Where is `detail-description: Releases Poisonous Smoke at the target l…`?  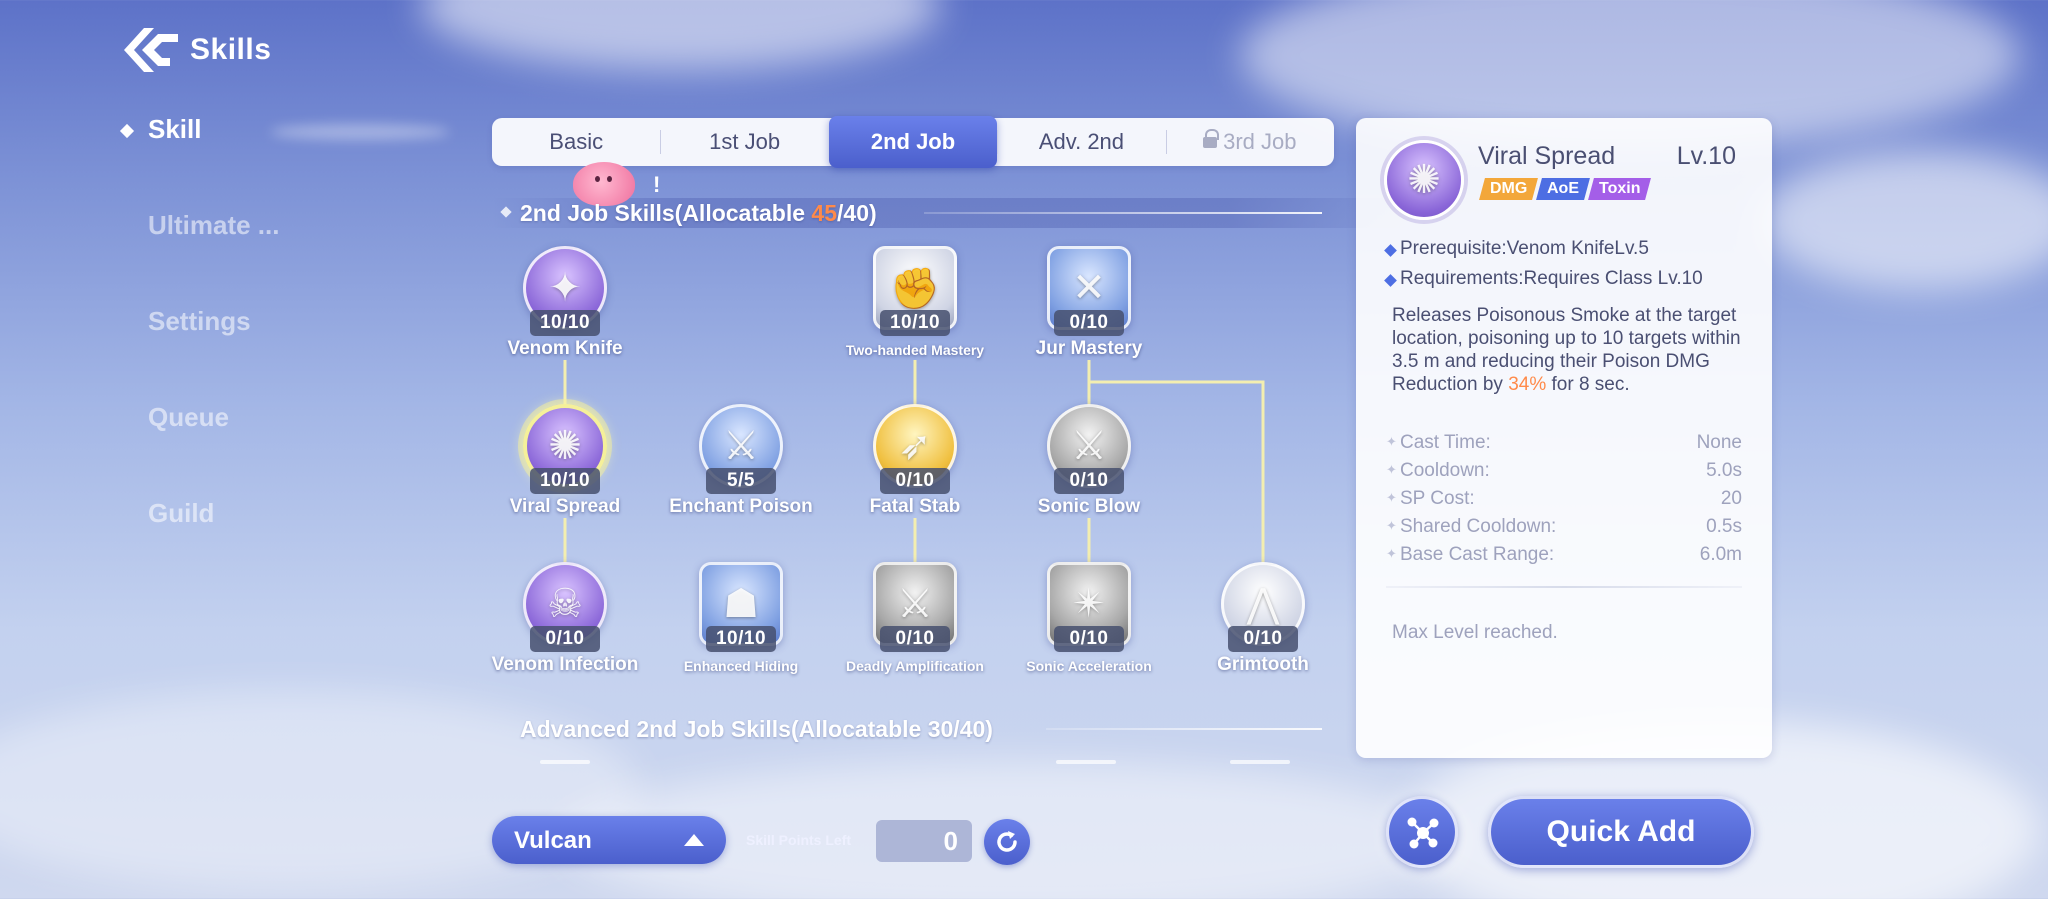 detail-description: Releases Poisonous Smoke at the target l… is located at coordinates (1570, 350).